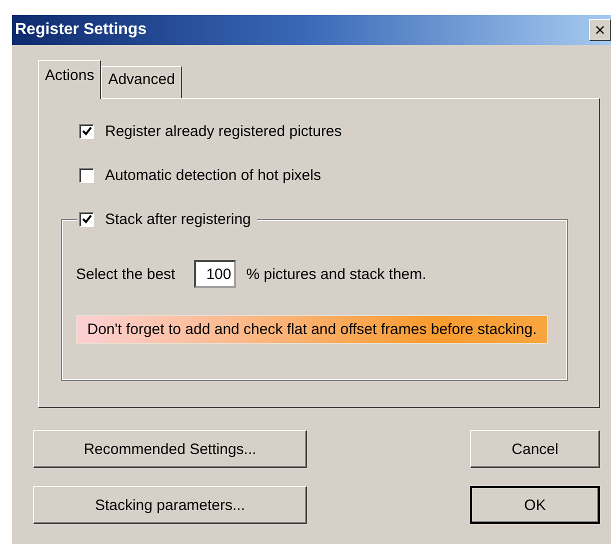 The image size is (611, 544). Describe the element at coordinates (215, 274) in the screenshot. I see `percent-field: 100` at that location.